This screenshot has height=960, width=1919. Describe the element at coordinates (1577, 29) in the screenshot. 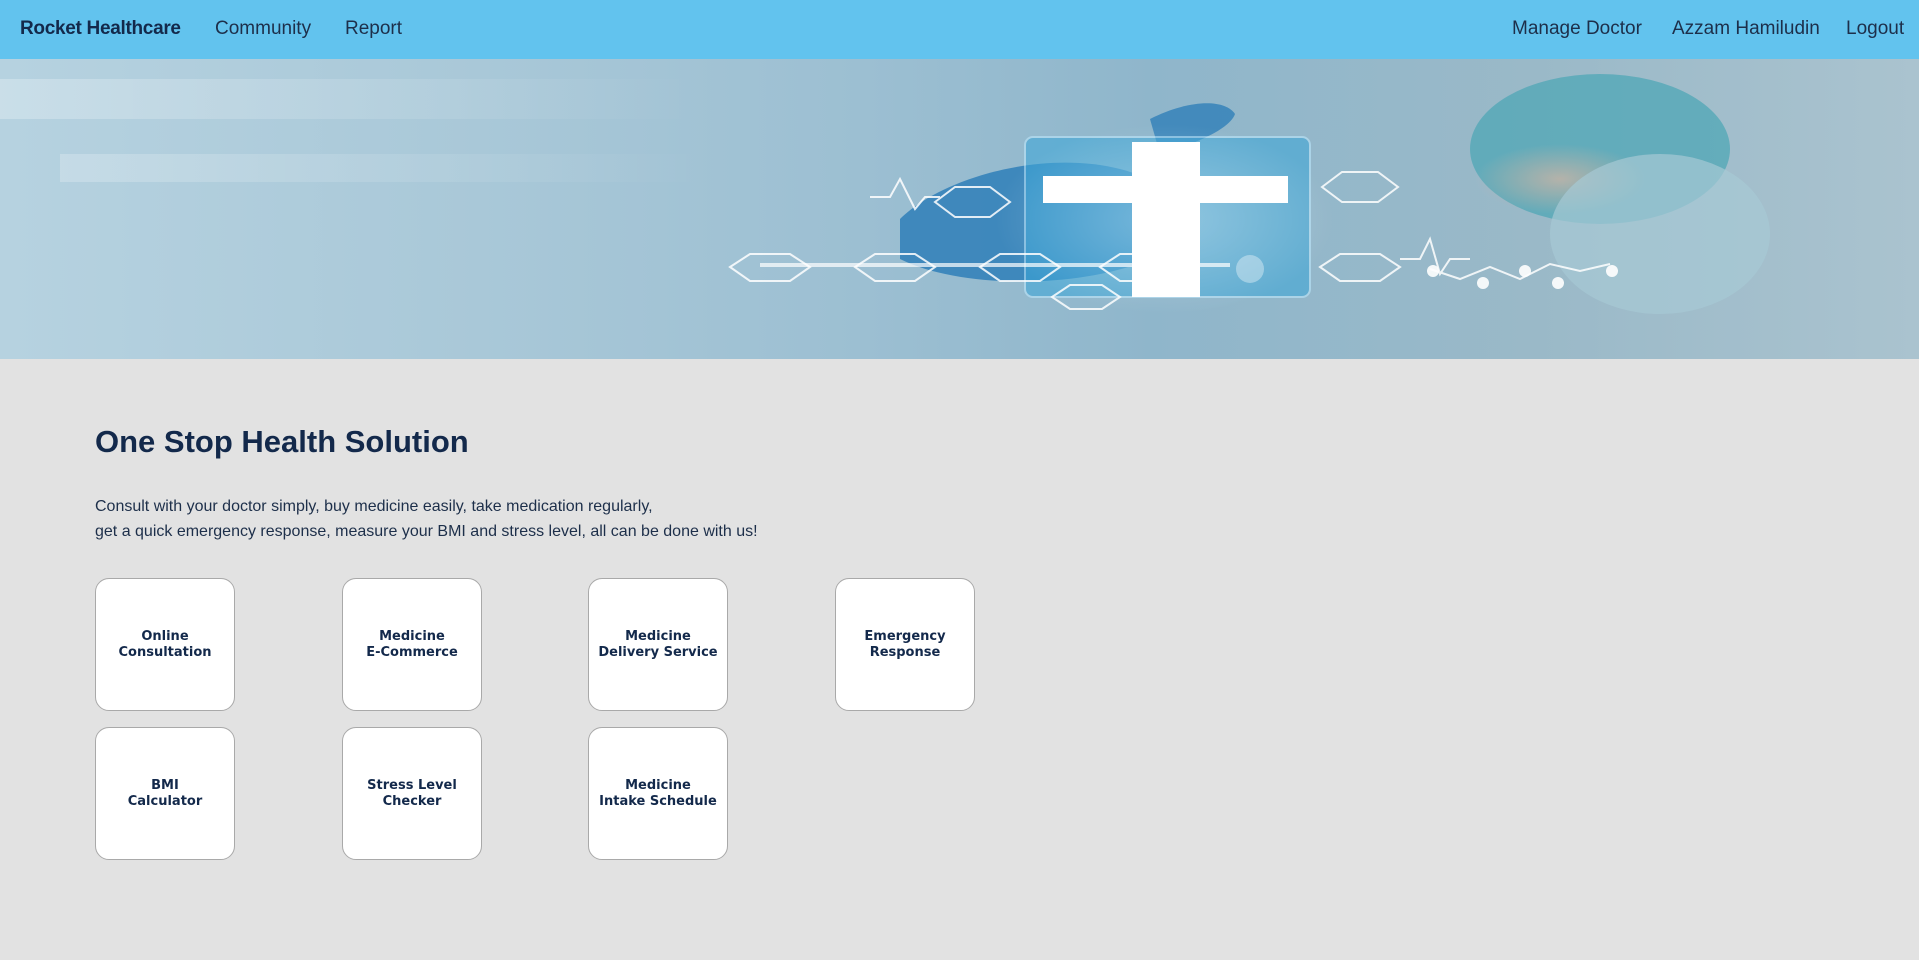

I see `nav-manage-doctor-link: Manage Doctor` at that location.